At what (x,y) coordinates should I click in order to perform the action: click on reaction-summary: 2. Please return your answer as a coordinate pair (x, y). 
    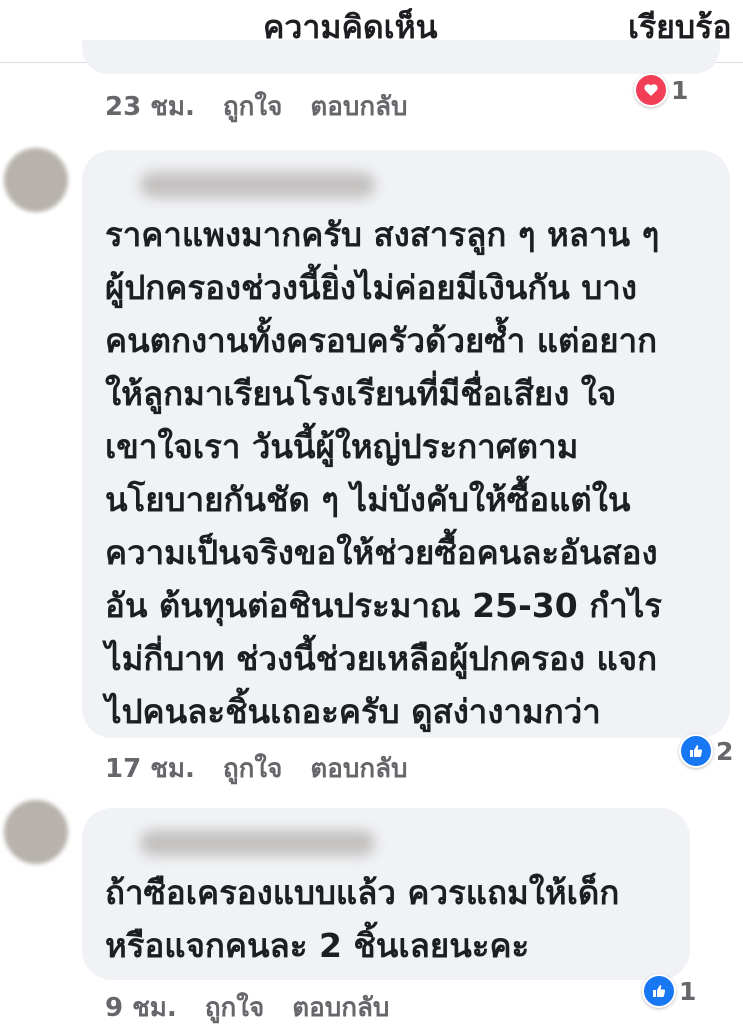
    Looking at the image, I should click on (706, 751).